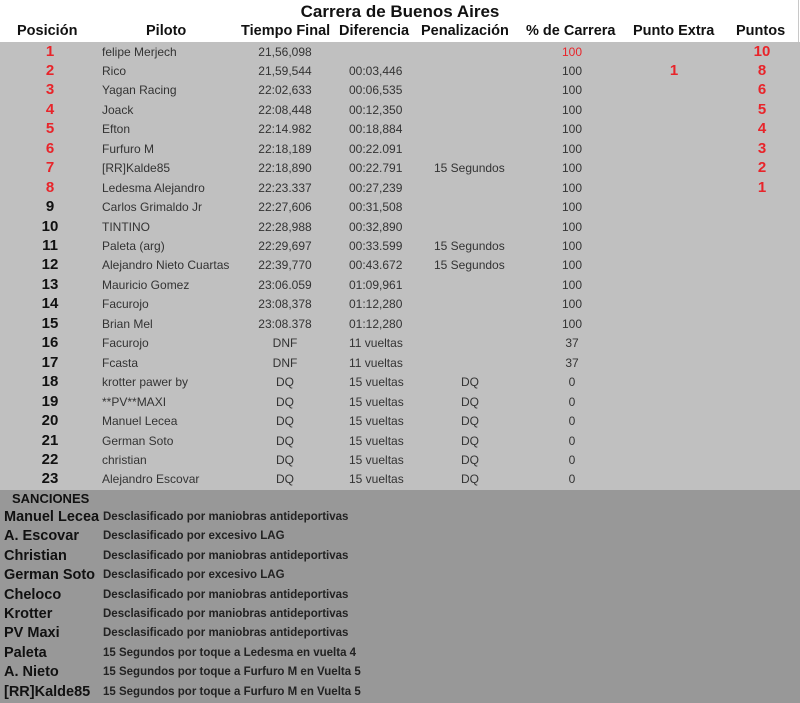  I want to click on pilot-cell: Alejandro Escovar, so click(151, 479).